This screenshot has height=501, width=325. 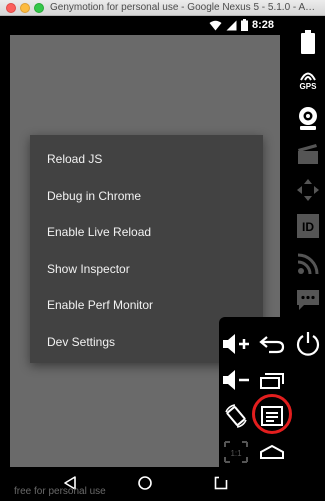 I want to click on id-widget-button: ID, so click(x=308, y=226).